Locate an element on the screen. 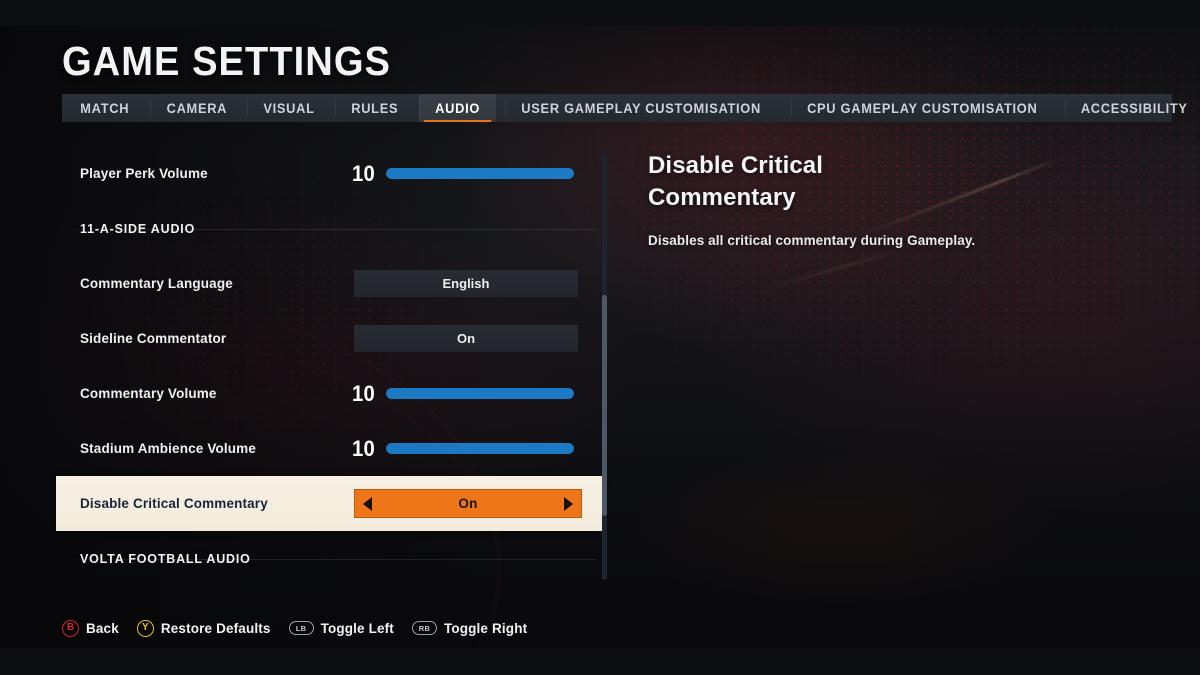 This screenshot has width=1200, height=675. tab-label: CPU GAMEPLAY CUSTOMISATION is located at coordinates (922, 108).